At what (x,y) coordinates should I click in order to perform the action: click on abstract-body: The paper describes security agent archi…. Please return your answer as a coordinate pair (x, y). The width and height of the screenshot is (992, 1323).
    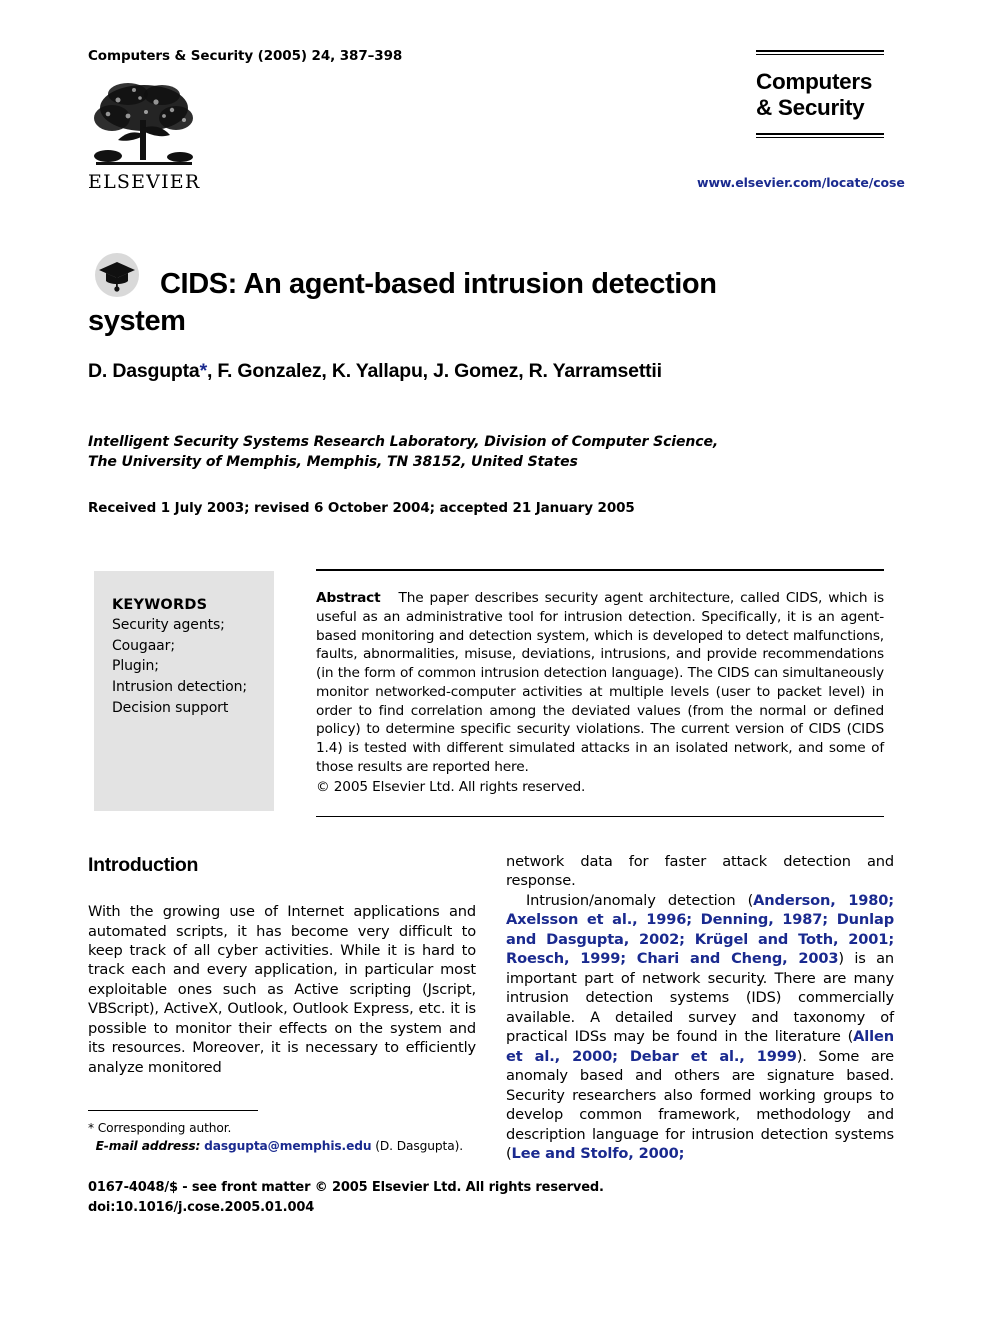
    Looking at the image, I should click on (600, 682).